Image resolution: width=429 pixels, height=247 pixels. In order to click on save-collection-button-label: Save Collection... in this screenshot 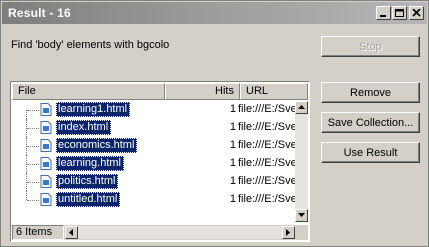, I will do `click(370, 123)`.